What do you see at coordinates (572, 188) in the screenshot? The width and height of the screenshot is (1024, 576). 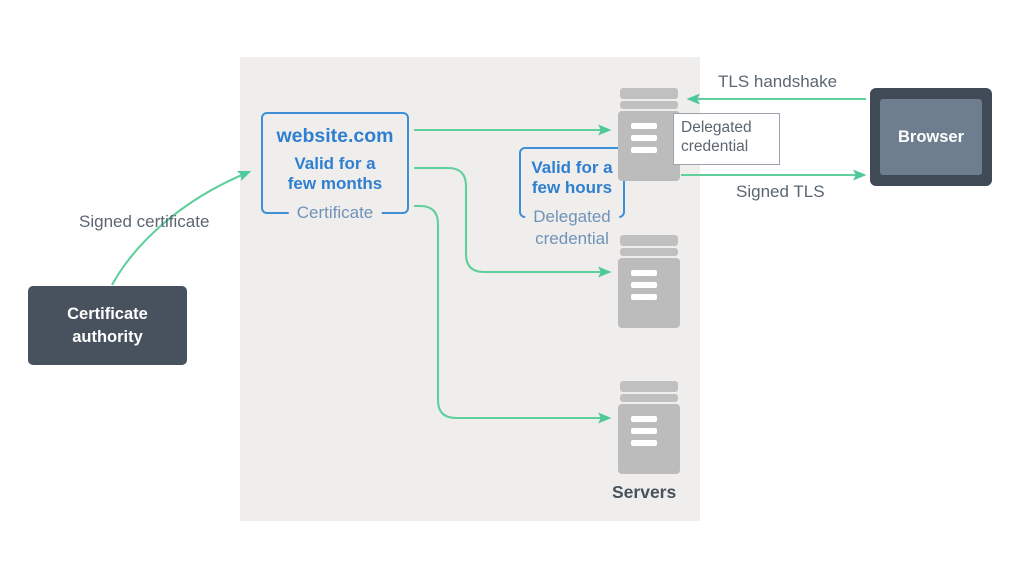 I see `delegated-credential-validity-line2: few hours` at bounding box center [572, 188].